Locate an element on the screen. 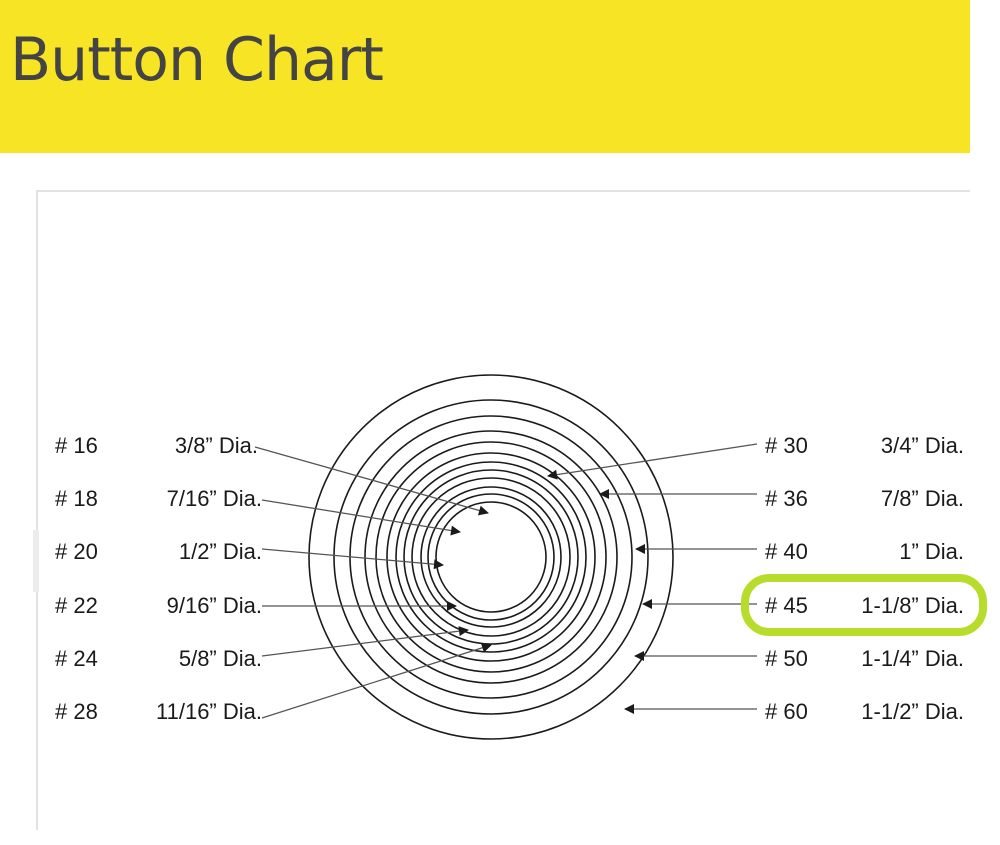 The image size is (1000, 845). diameter-label-30: 3/4” Dia. is located at coordinates (922, 445).